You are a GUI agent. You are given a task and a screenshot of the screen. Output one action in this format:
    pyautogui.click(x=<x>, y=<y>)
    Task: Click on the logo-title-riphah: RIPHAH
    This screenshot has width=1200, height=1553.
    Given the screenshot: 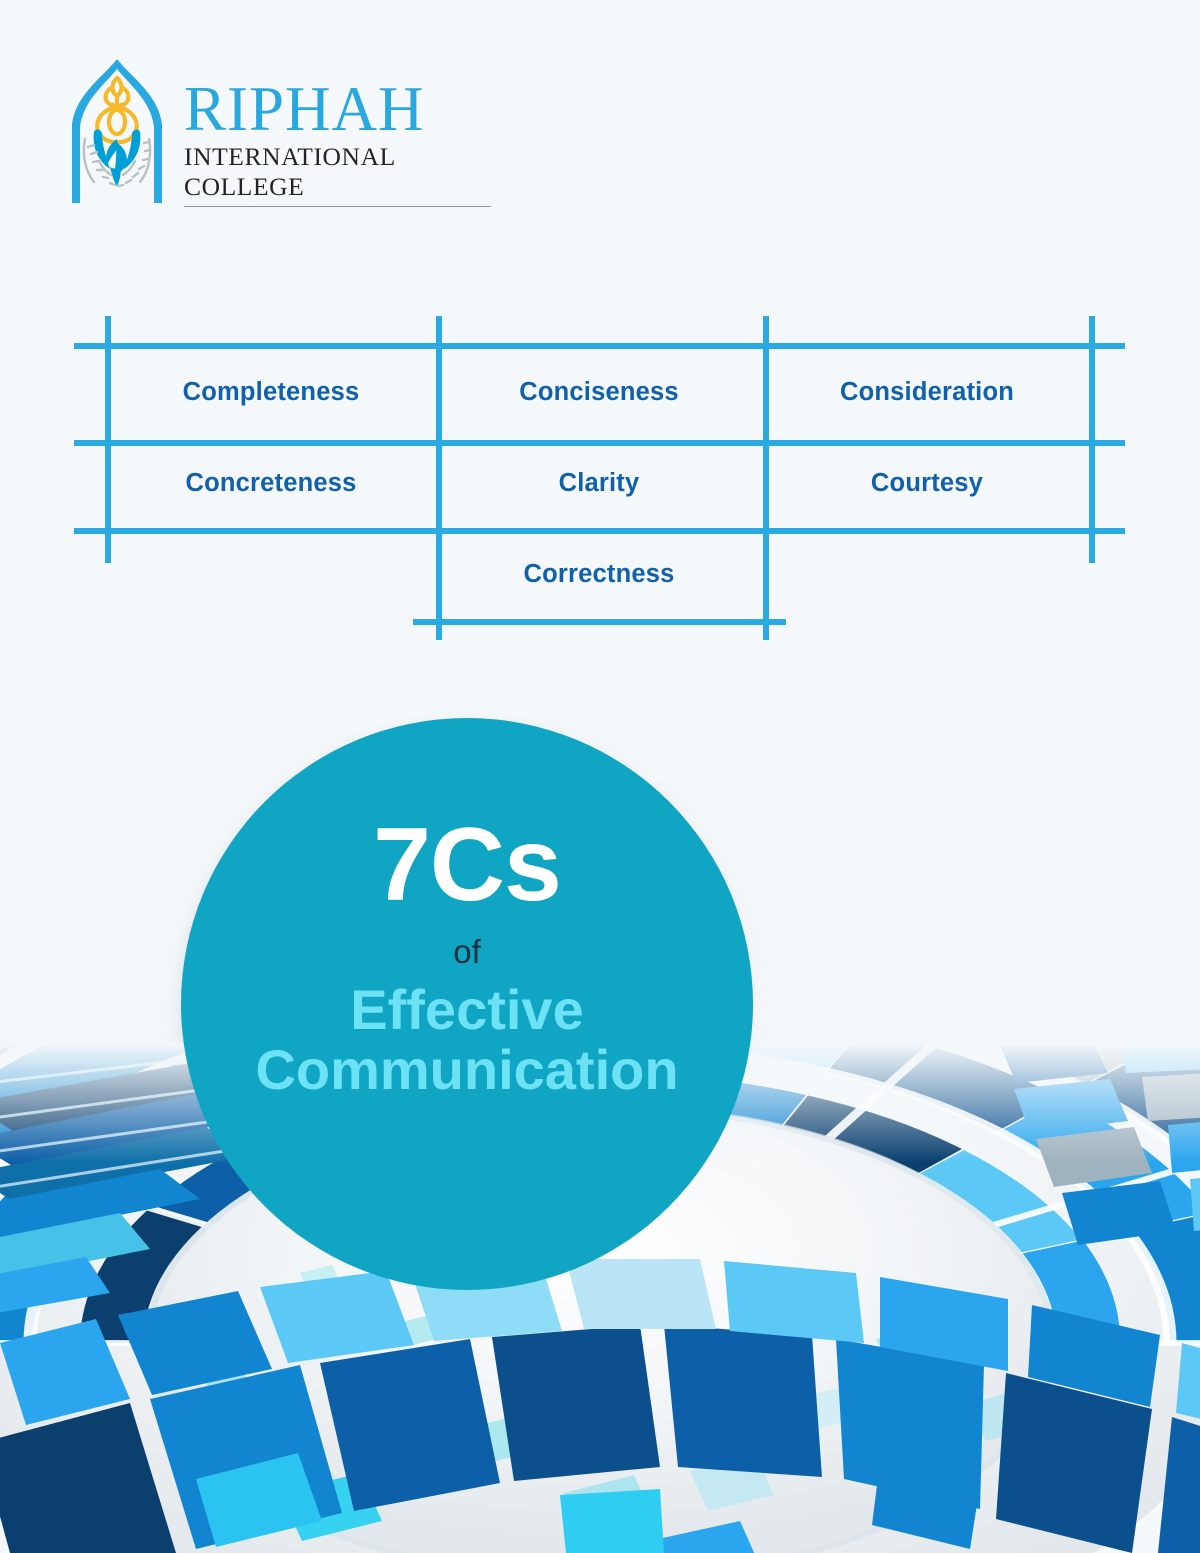 What is the action you would take?
    pyautogui.click(x=304, y=109)
    